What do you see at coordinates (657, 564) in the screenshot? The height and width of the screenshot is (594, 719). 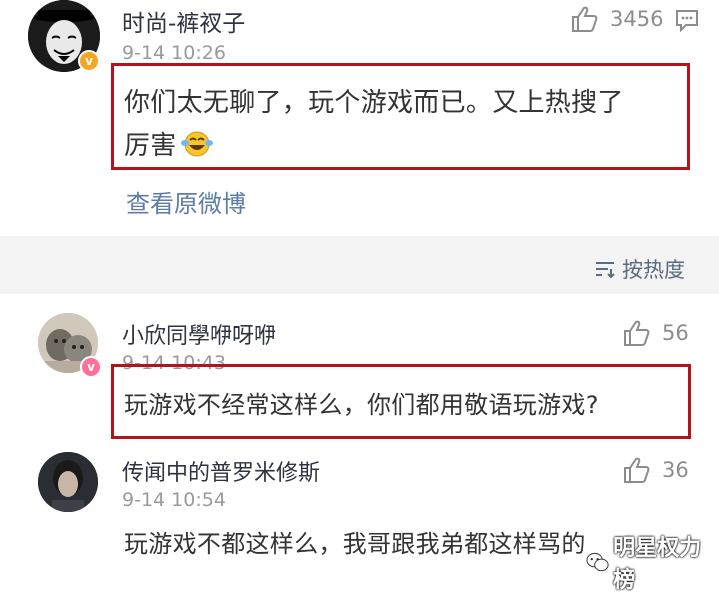 I see `watermark-text: 明星权力榜` at bounding box center [657, 564].